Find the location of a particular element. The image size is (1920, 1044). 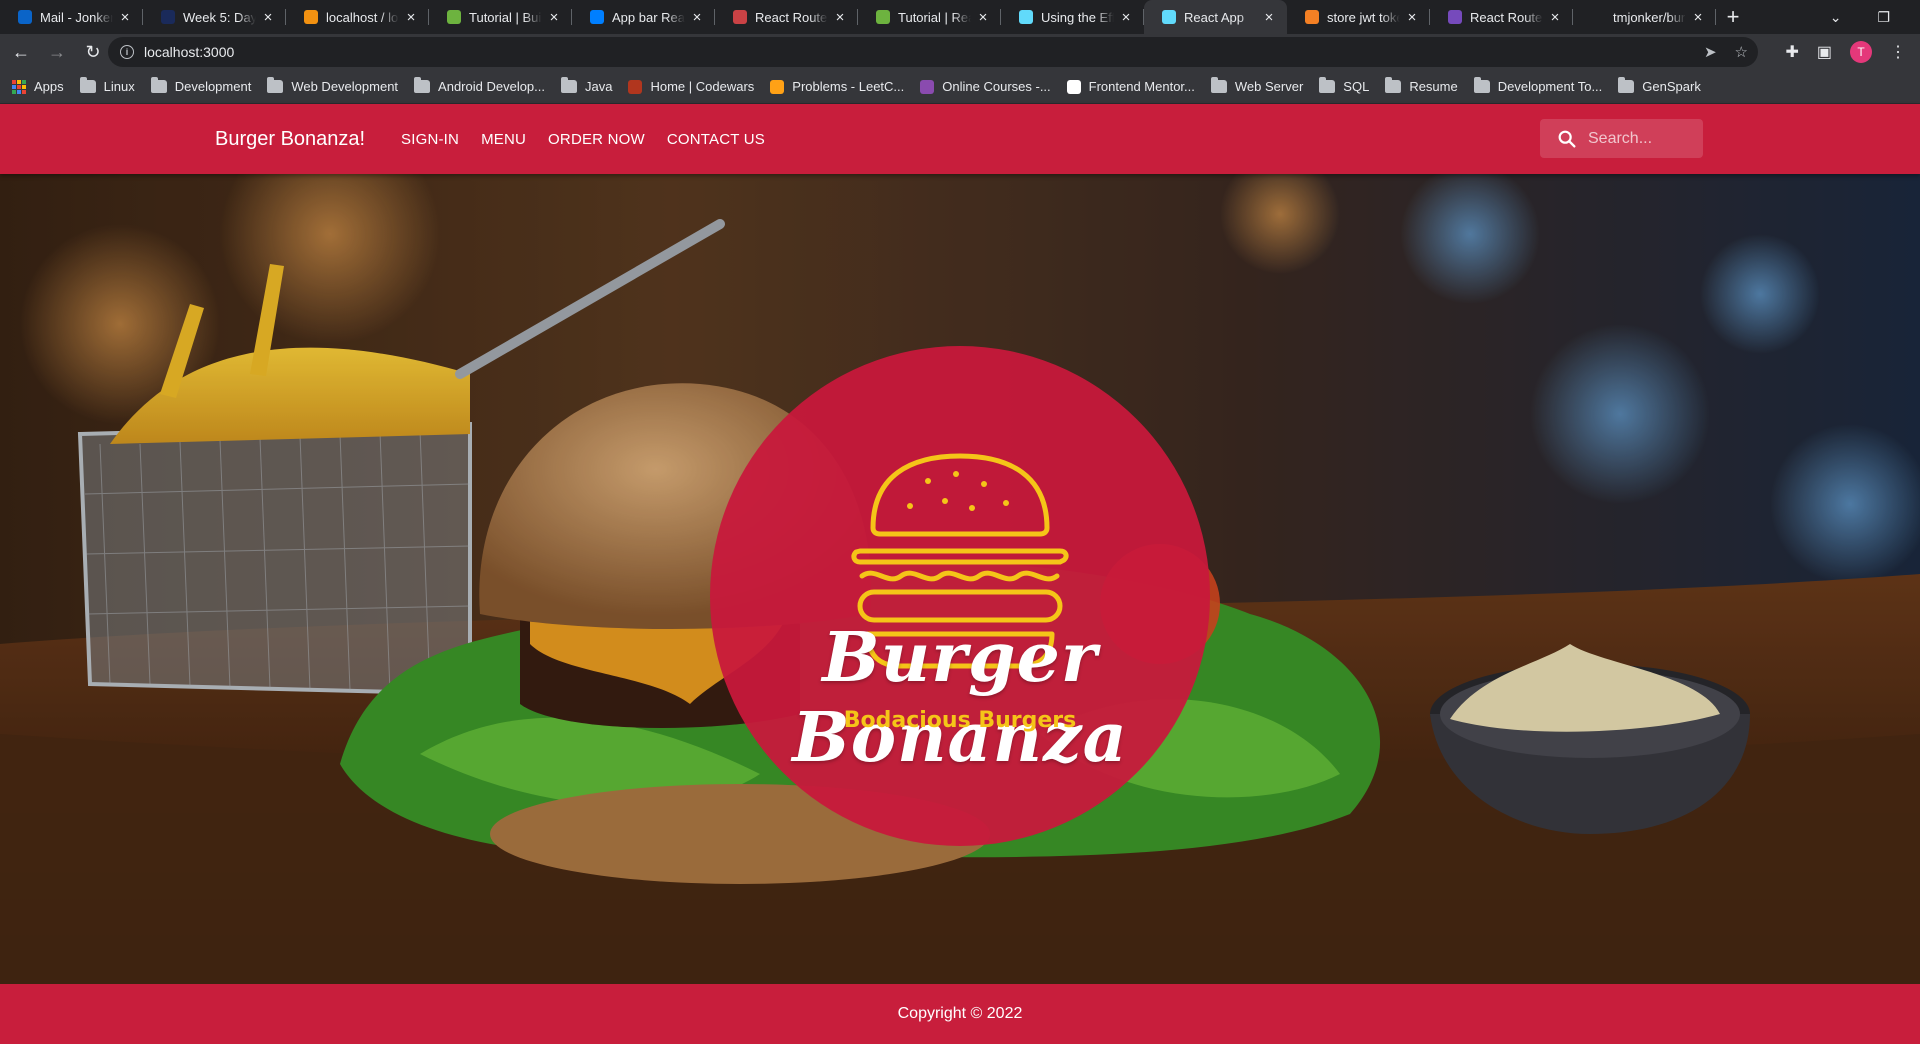

browser-tab: store jwt token× is located at coordinates (1358, 17).